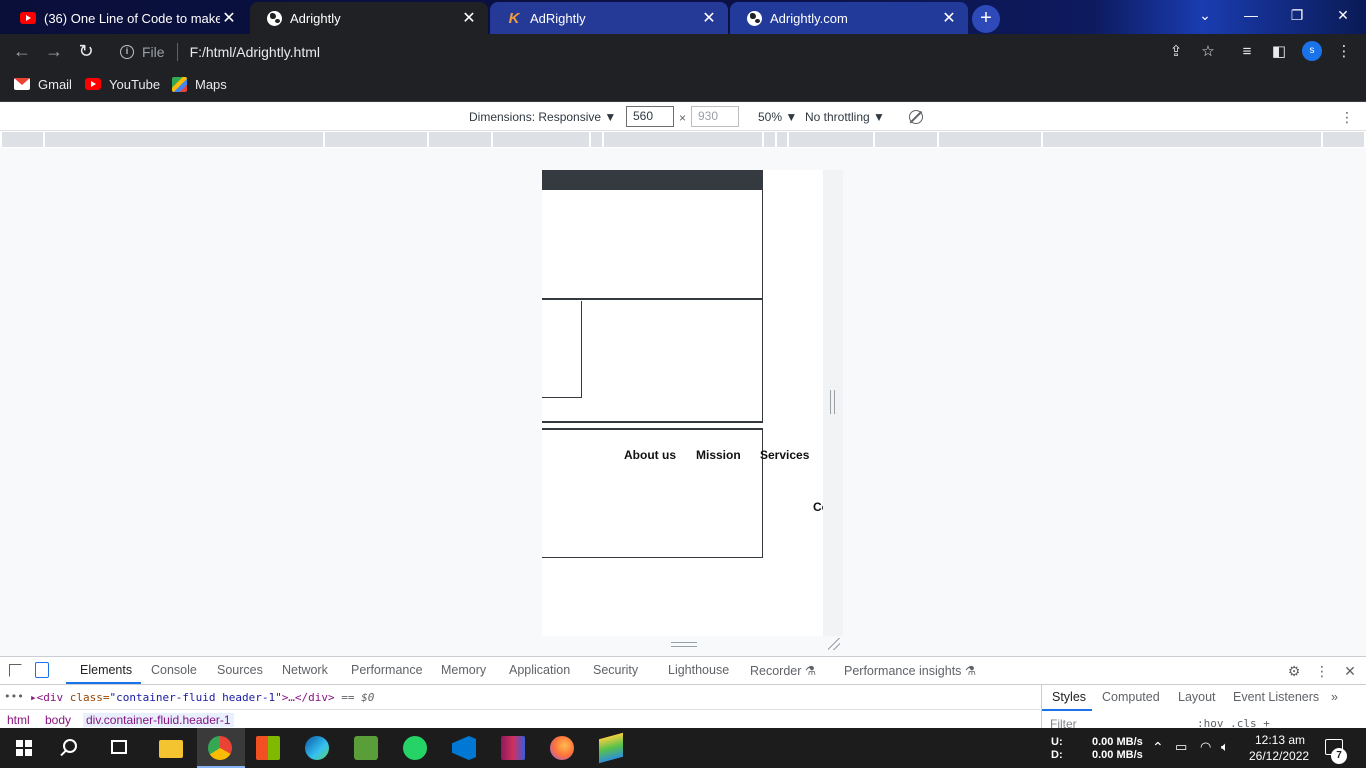  Describe the element at coordinates (22, 51) in the screenshot. I see `back-button: ←` at that location.